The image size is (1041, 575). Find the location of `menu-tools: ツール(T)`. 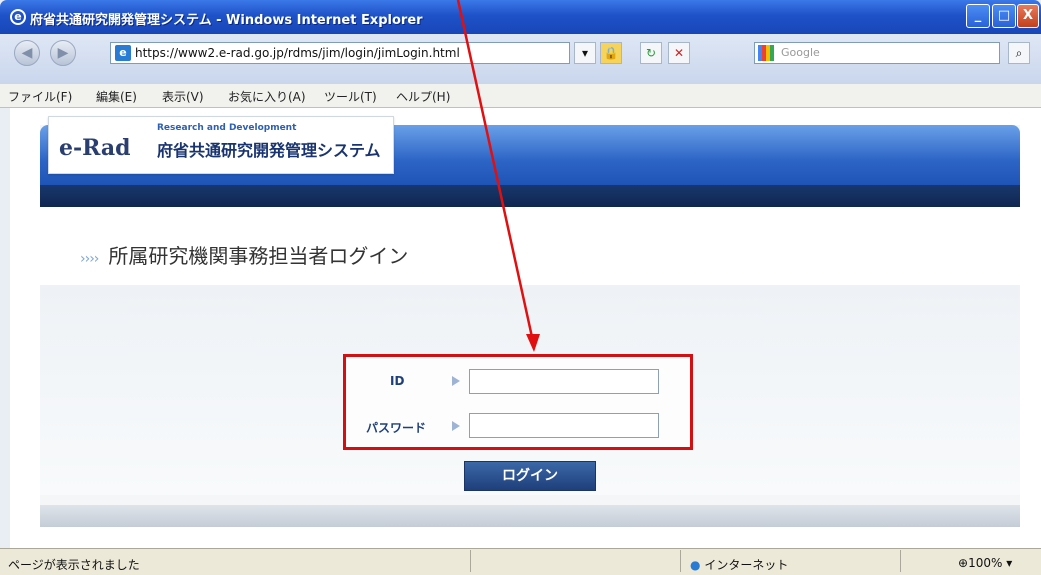

menu-tools: ツール(T) is located at coordinates (350, 96).